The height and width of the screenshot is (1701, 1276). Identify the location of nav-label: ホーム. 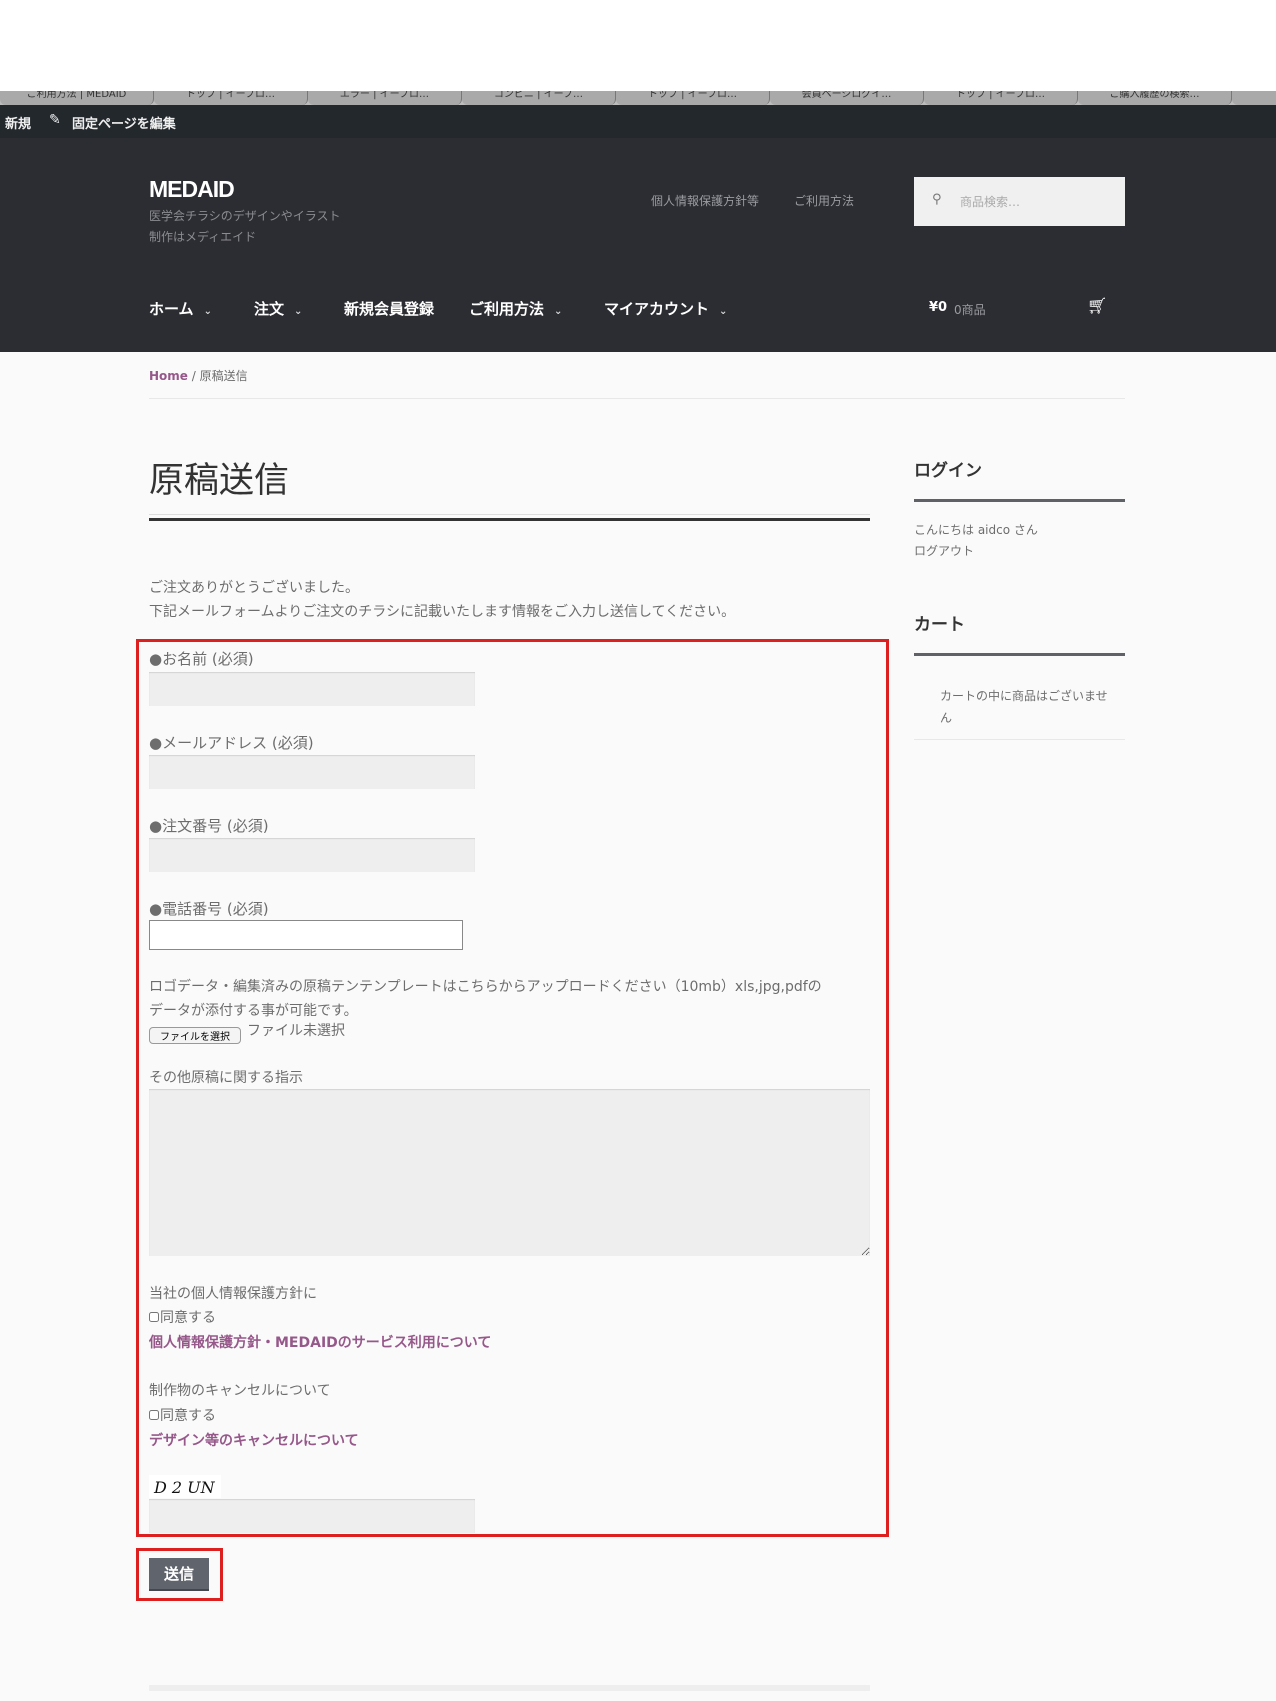
(171, 309).